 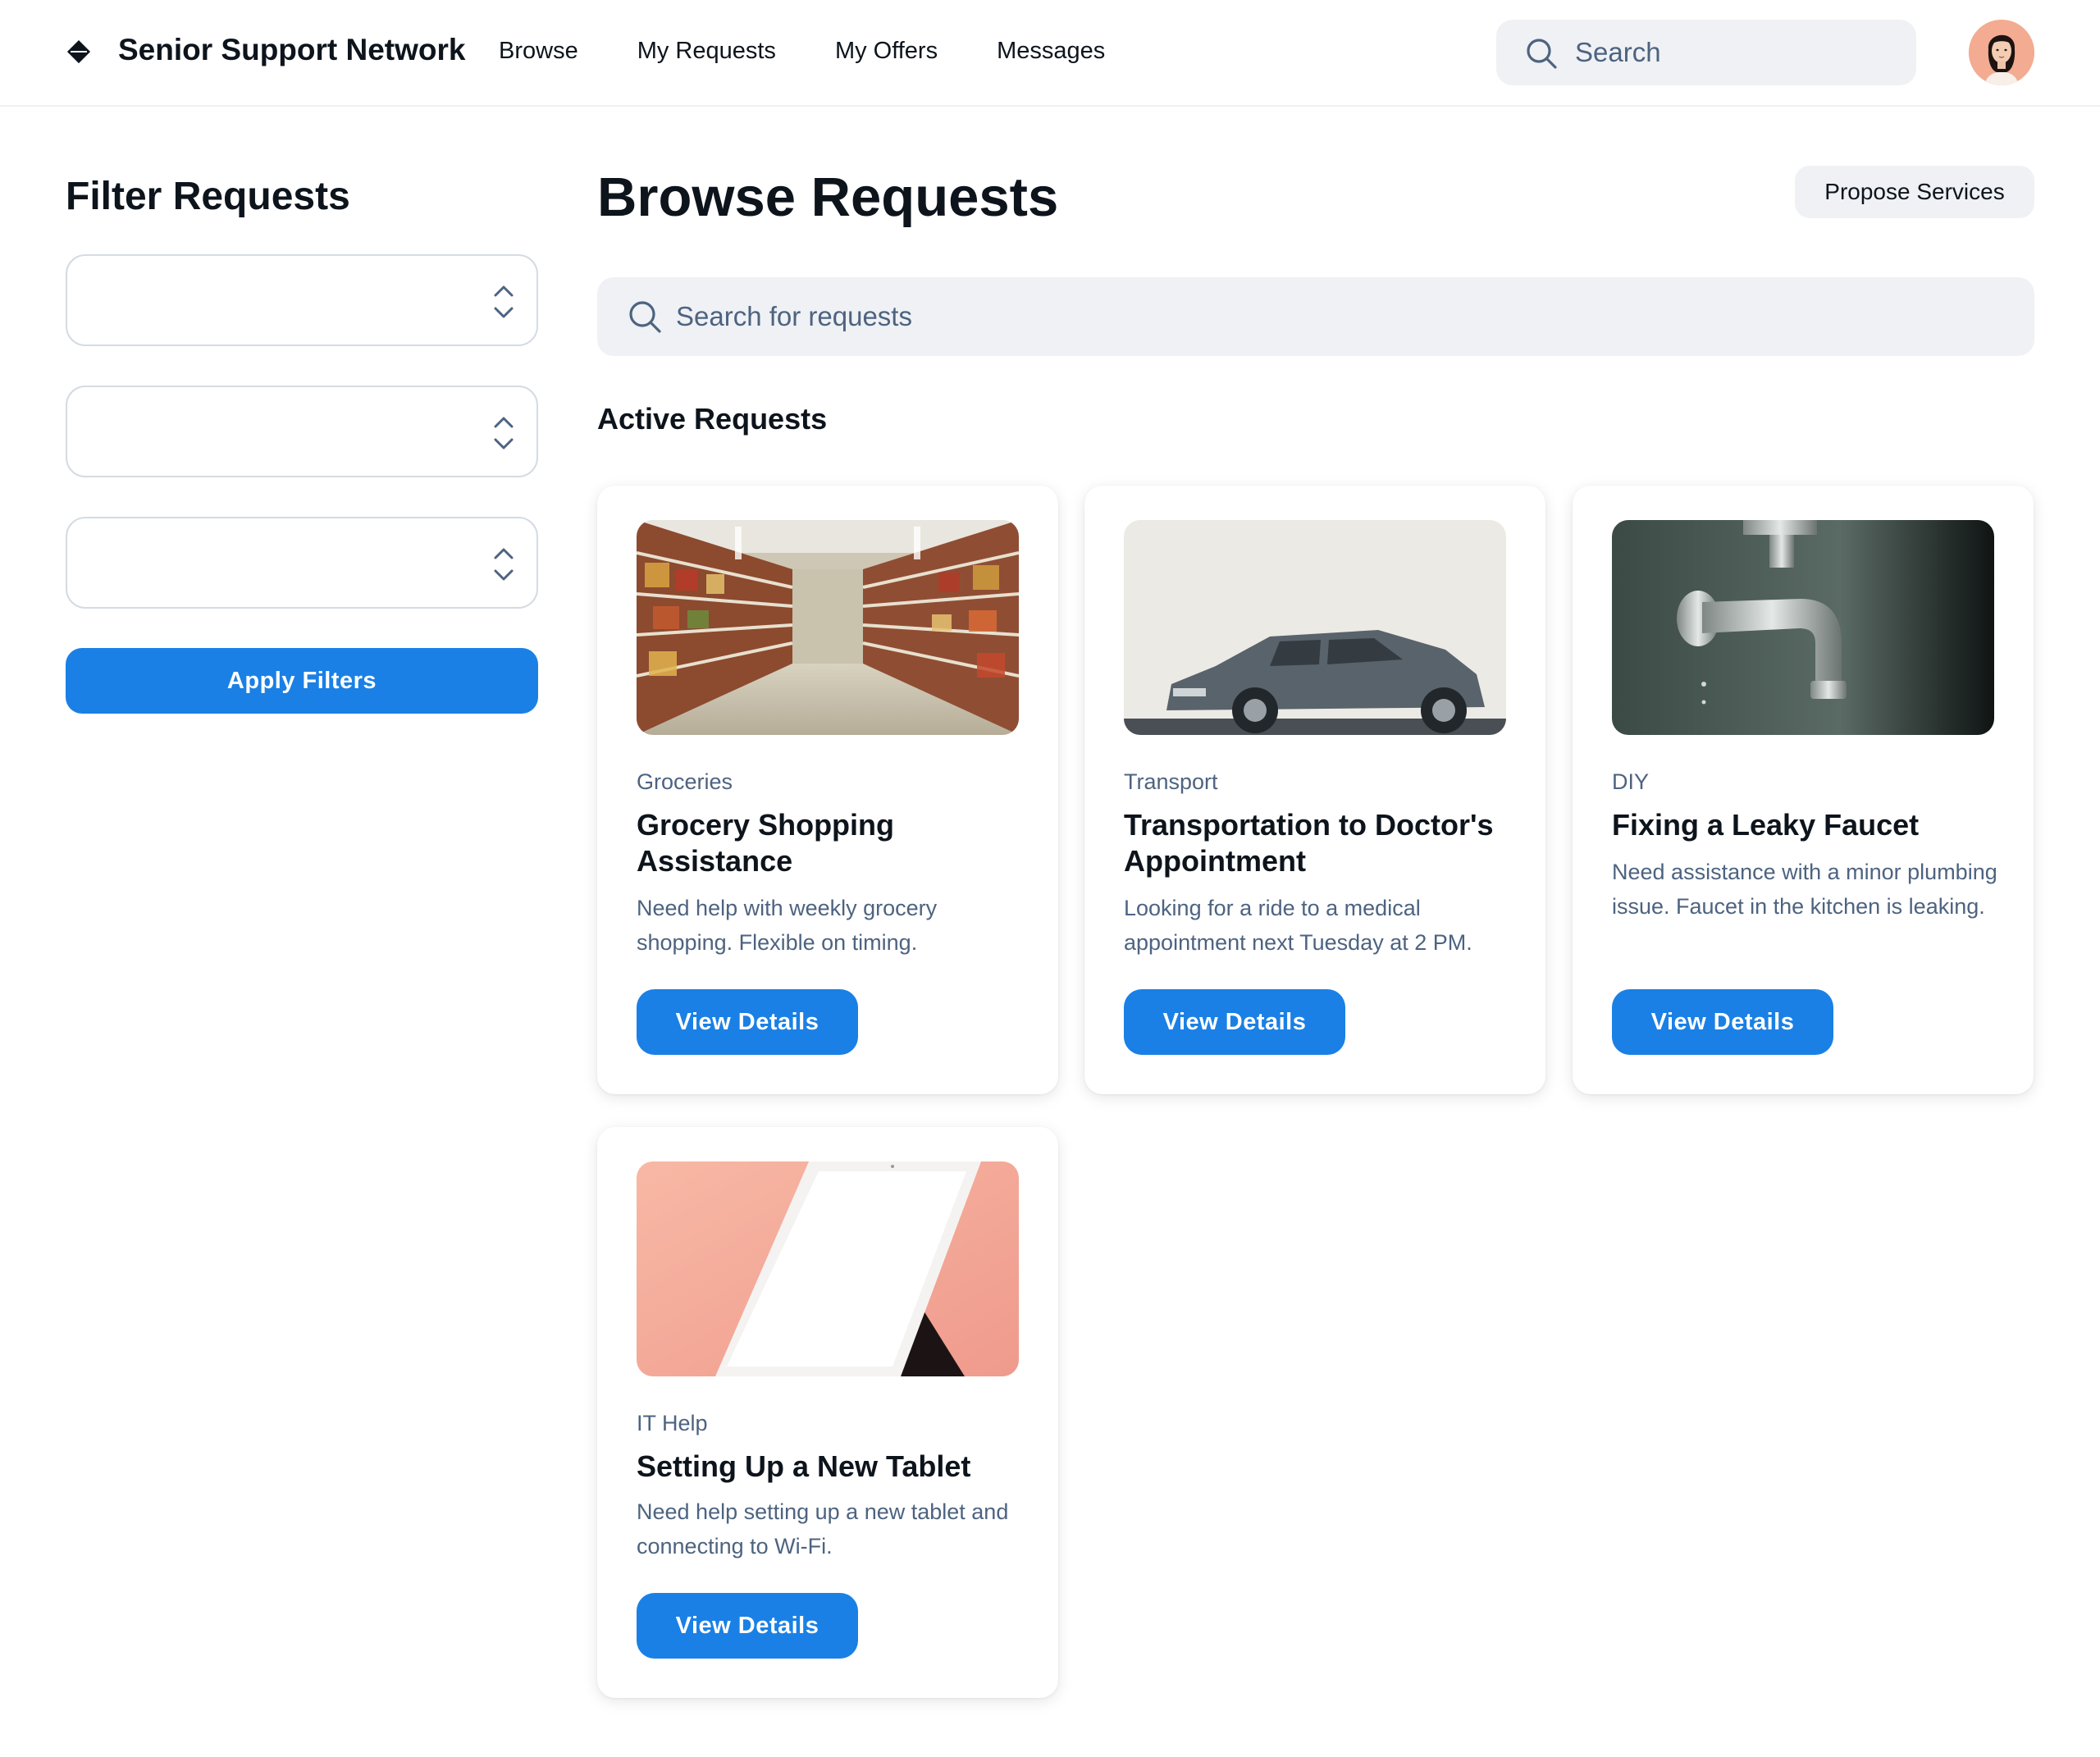 What do you see at coordinates (828, 1268) in the screenshot?
I see `tablet-image` at bounding box center [828, 1268].